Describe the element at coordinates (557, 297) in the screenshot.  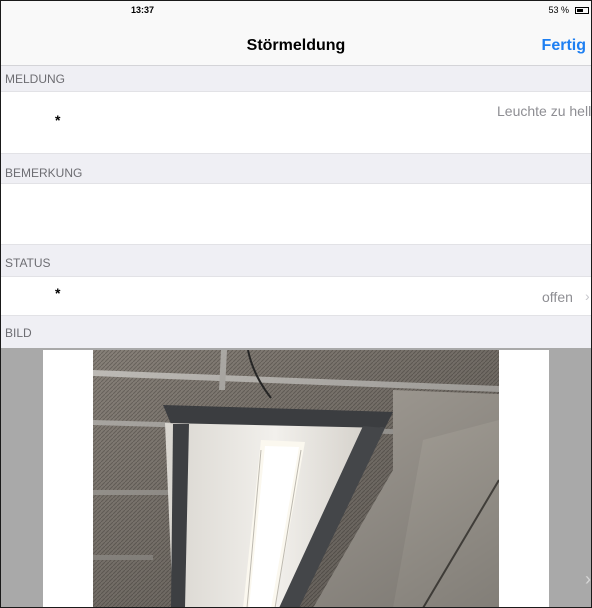
I see `status-value: offen` at that location.